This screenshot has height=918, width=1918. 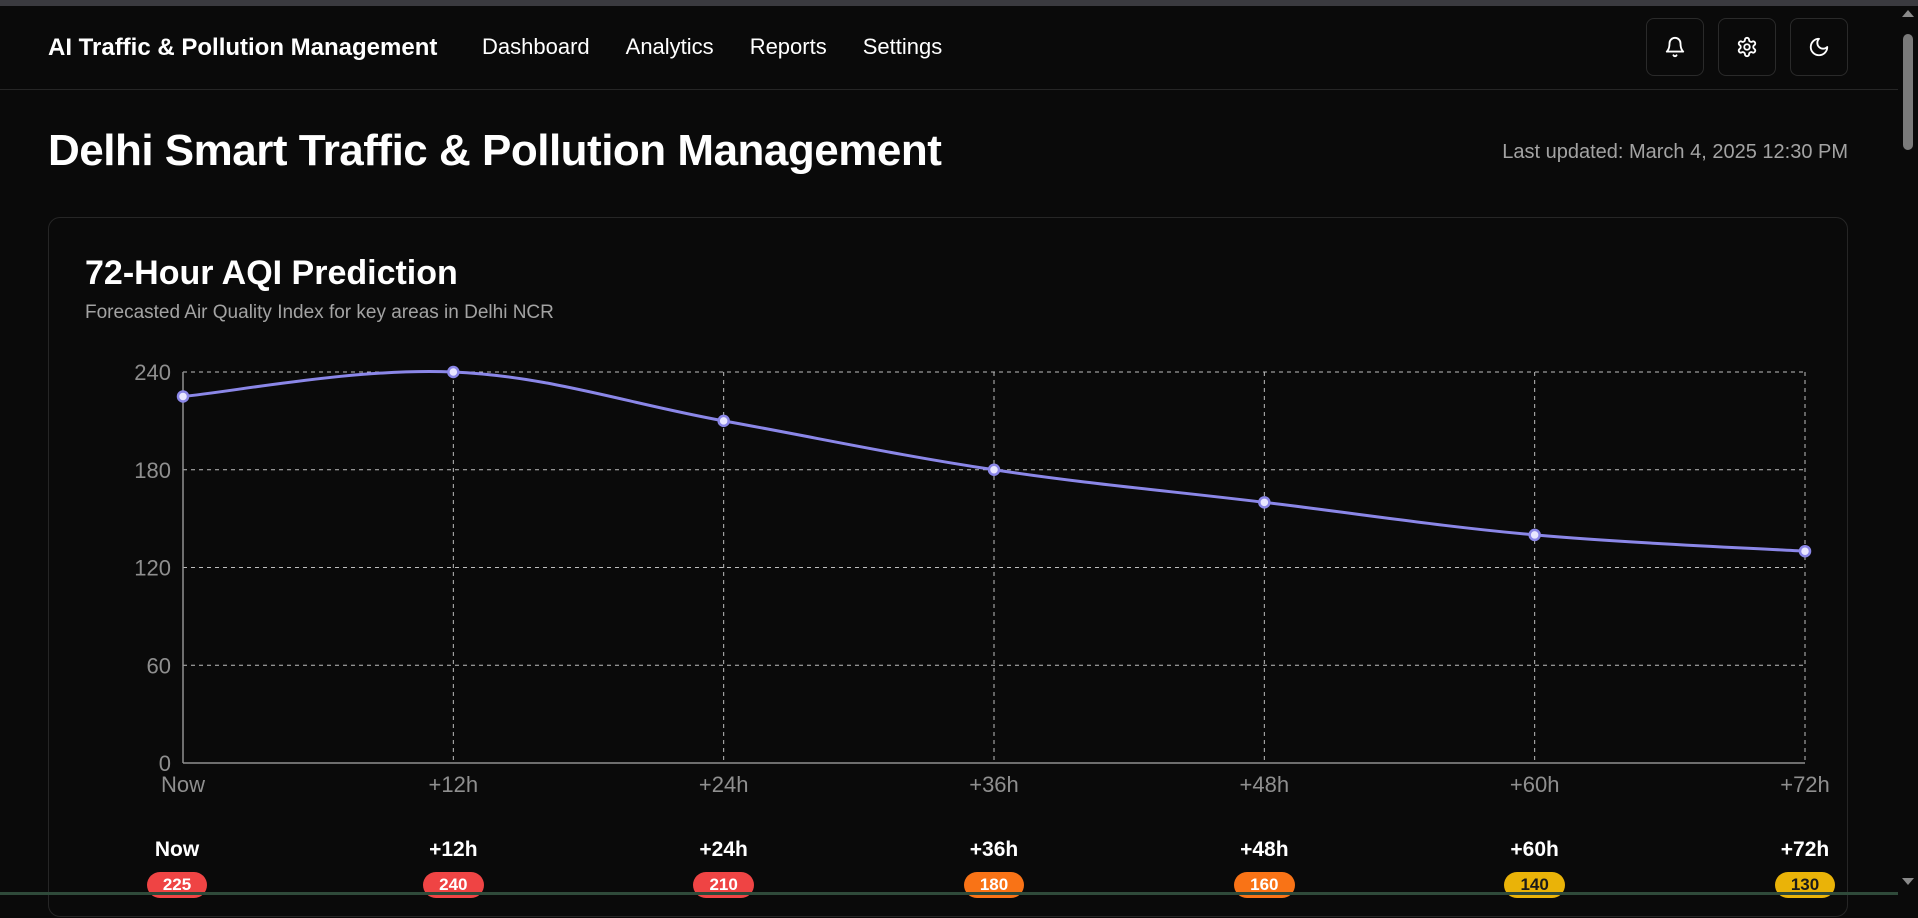 I want to click on brand-title: AI Traffic & Pollution Management, so click(x=242, y=48).